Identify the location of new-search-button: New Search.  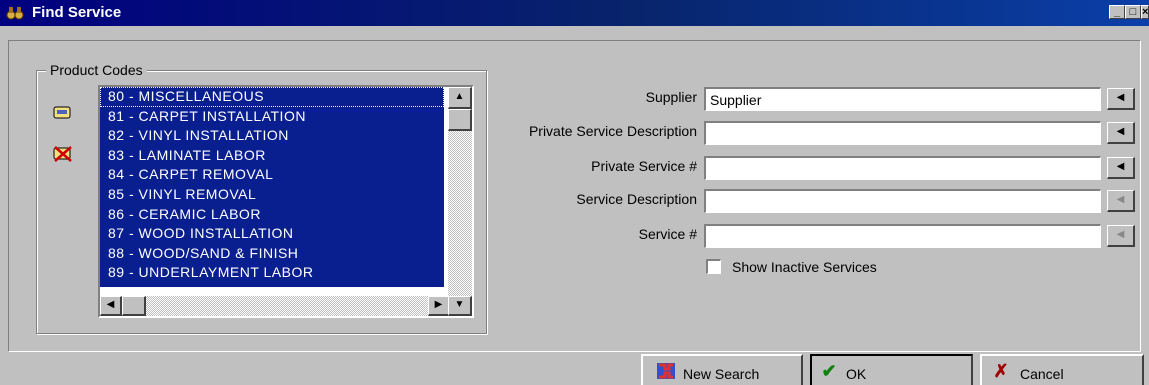
(722, 369).